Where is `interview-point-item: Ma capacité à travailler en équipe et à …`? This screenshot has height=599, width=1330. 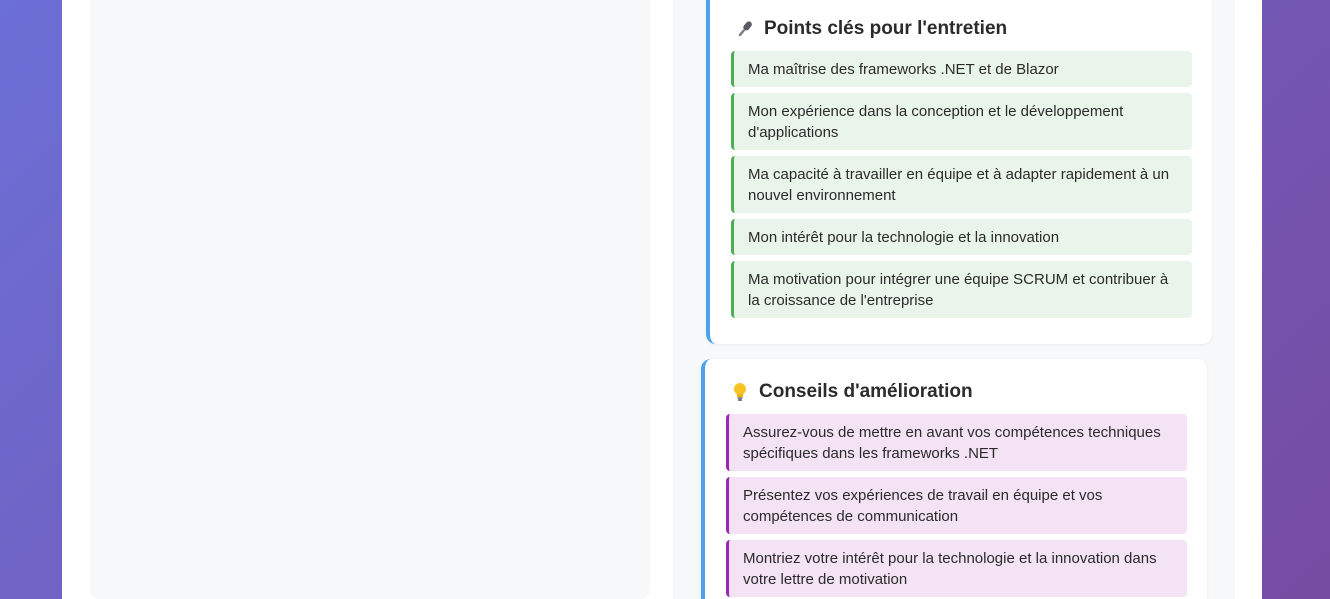
interview-point-item: Ma capacité à travailler en équipe et à … is located at coordinates (961, 184).